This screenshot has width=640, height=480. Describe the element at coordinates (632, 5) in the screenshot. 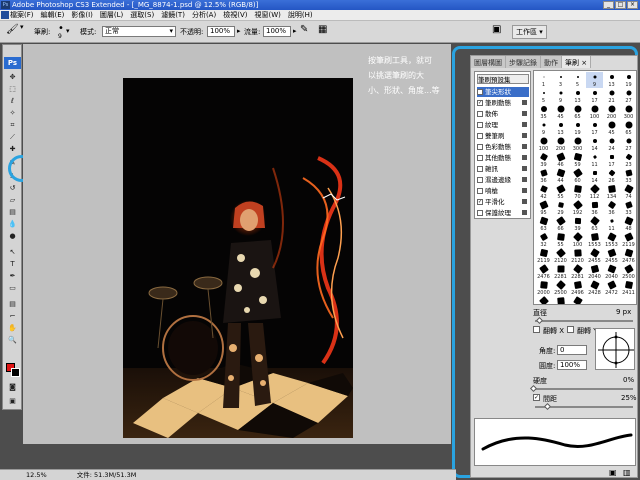

I see `close-button: ×` at that location.